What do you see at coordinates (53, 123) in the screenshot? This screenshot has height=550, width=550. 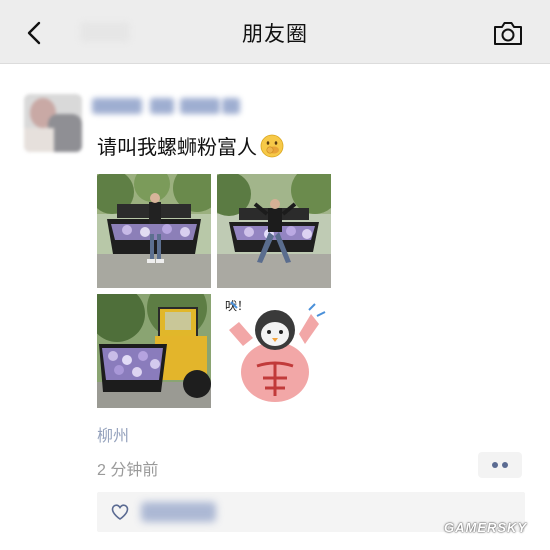 I see `avatar` at bounding box center [53, 123].